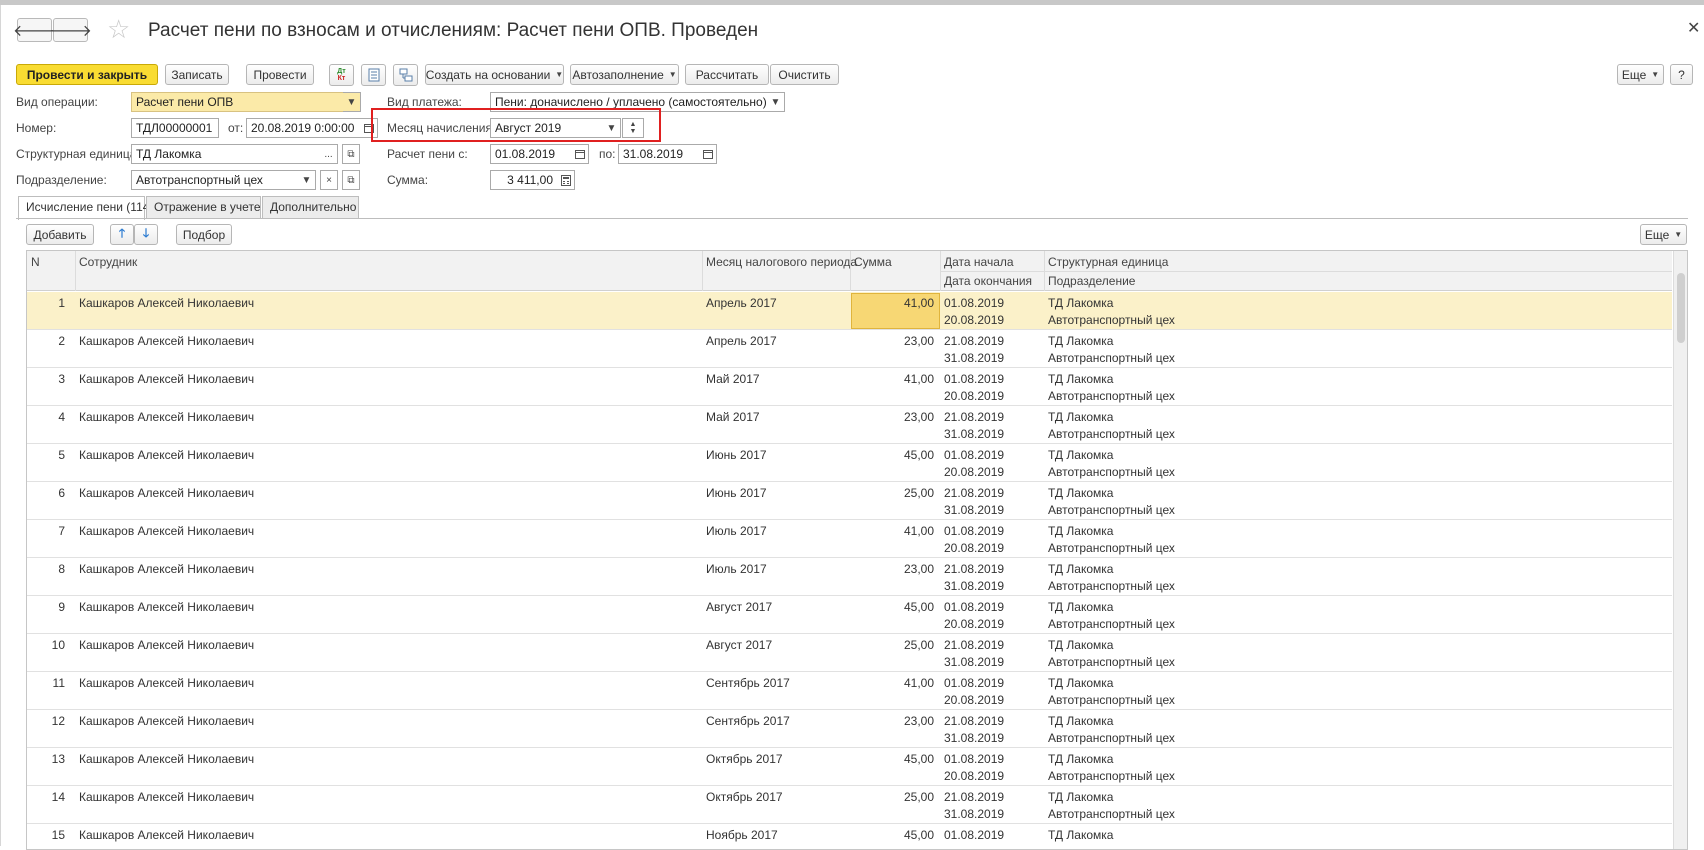 The height and width of the screenshot is (850, 1704). Describe the element at coordinates (1693, 28) in the screenshot. I see `close-icon: ✕` at that location.